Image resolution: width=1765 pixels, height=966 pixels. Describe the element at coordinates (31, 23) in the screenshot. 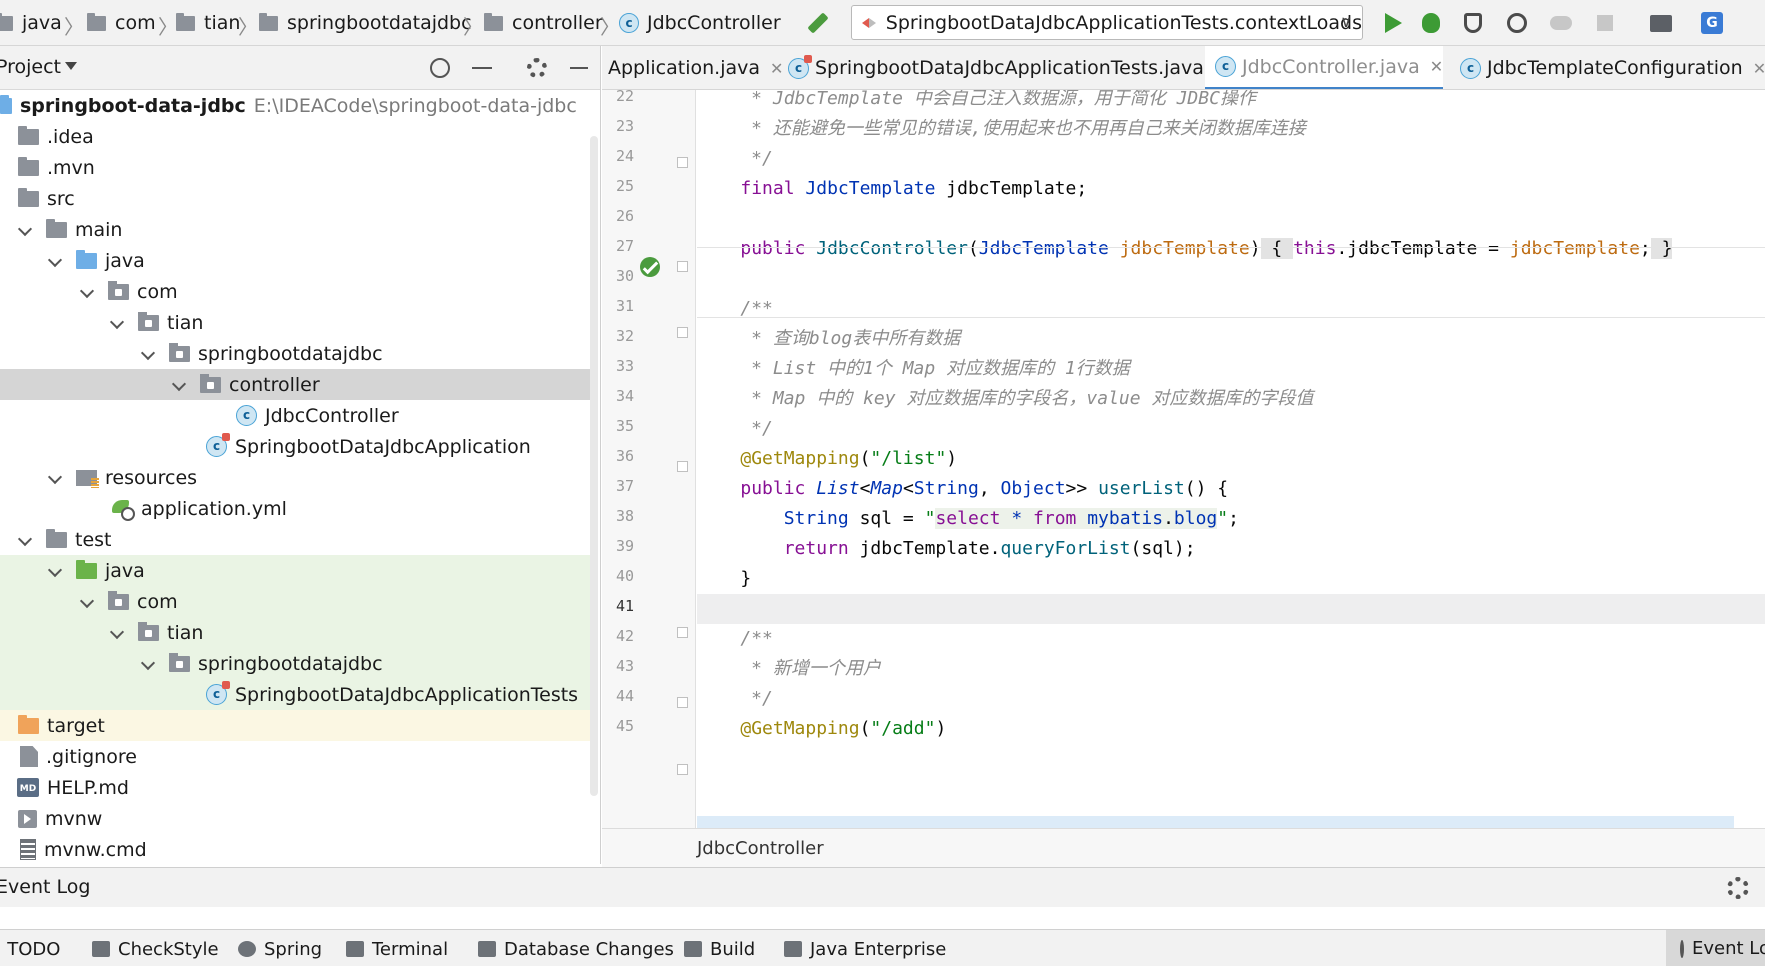

I see `breadcrumb-java: java` at that location.